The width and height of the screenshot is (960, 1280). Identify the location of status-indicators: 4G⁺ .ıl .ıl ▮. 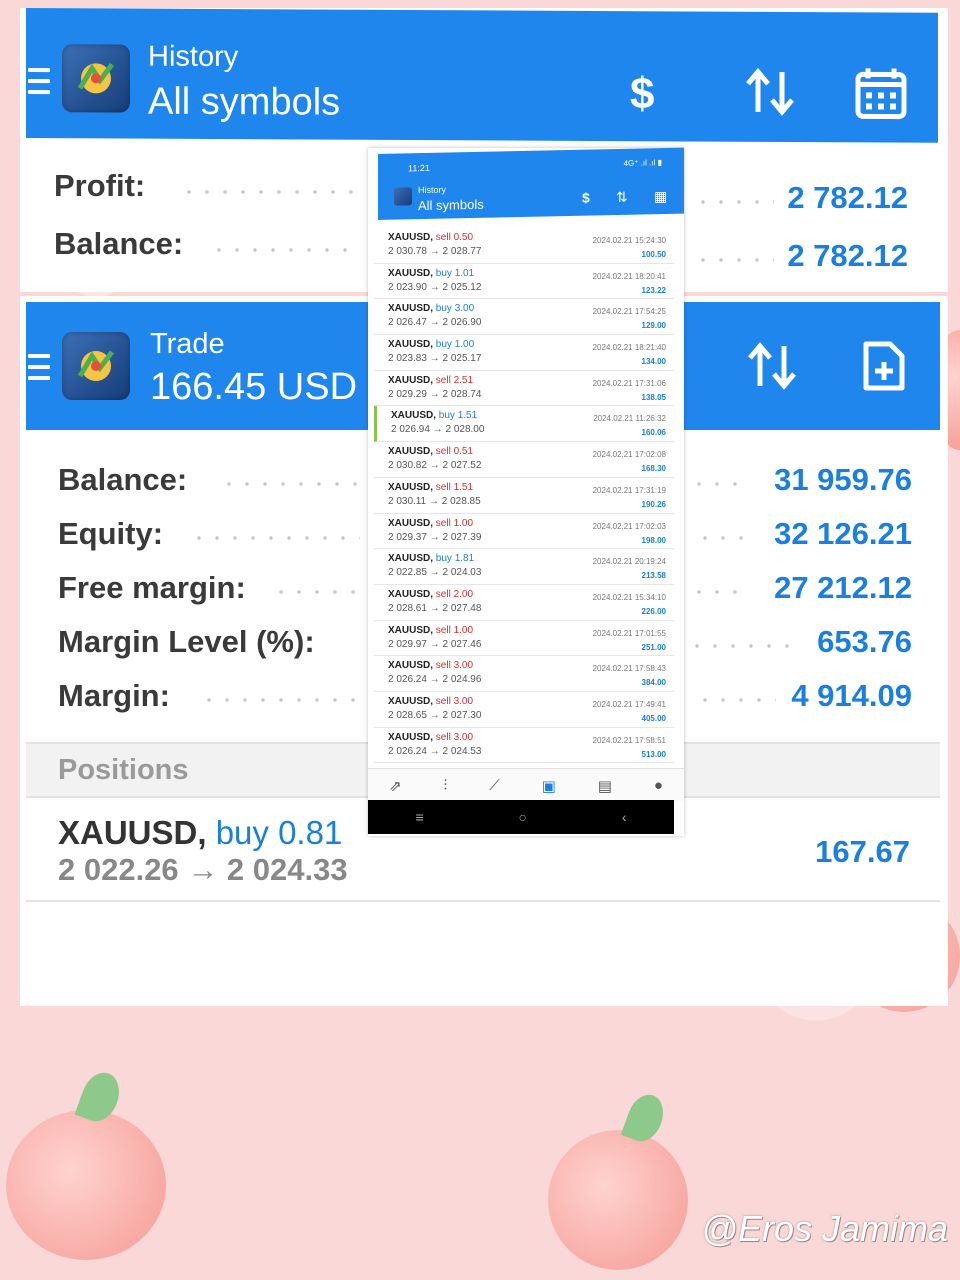
(642, 163).